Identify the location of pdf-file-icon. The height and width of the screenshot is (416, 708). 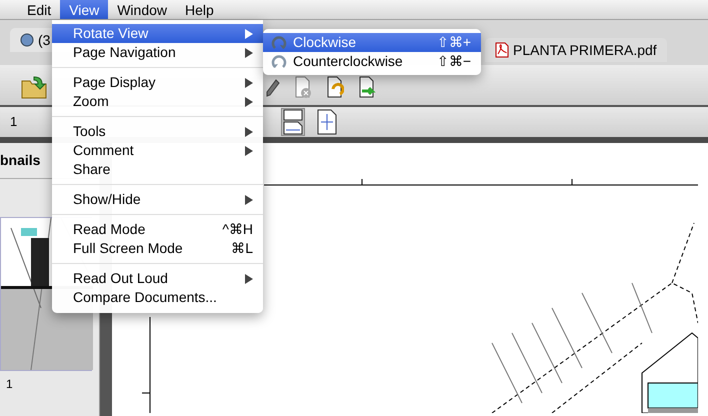
(502, 50).